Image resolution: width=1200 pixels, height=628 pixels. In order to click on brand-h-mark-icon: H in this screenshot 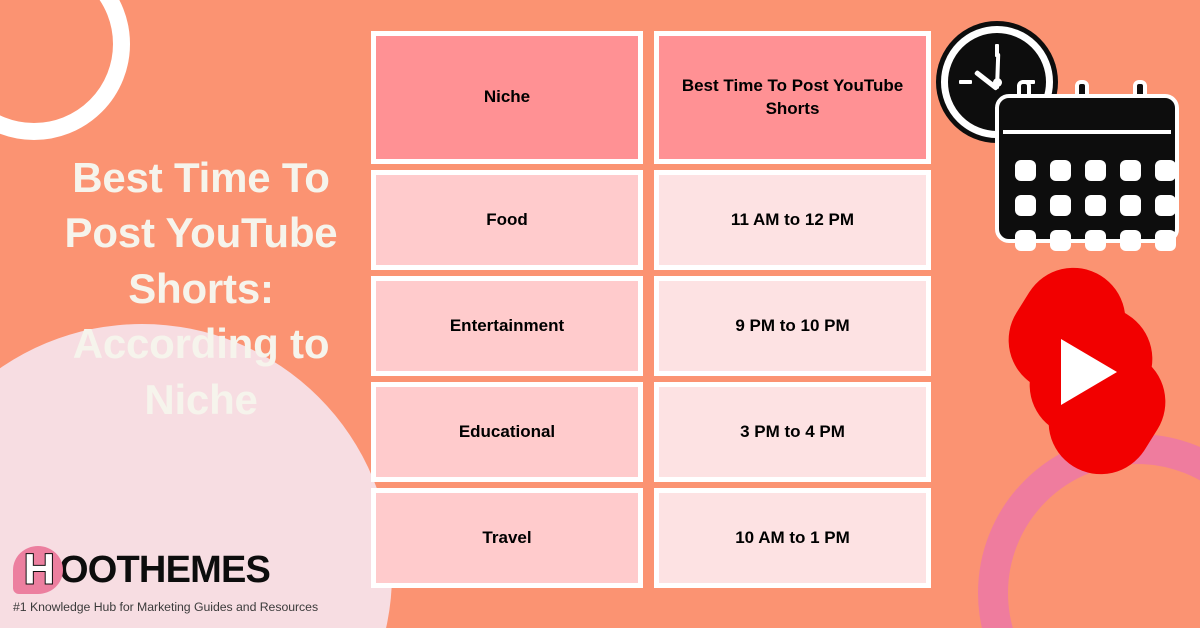, I will do `click(38, 570)`.